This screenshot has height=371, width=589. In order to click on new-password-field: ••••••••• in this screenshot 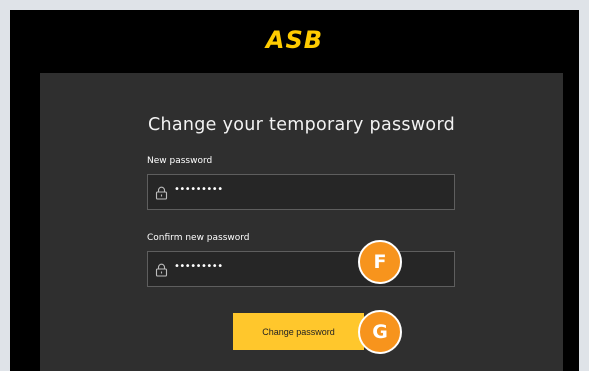, I will do `click(301, 192)`.